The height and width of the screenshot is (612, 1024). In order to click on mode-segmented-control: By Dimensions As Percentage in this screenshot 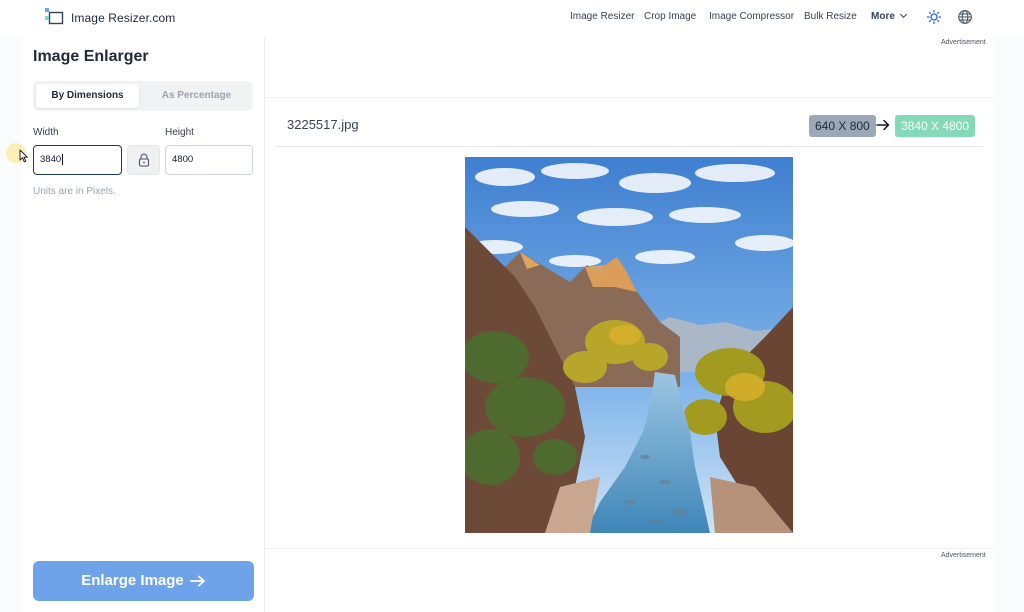, I will do `click(143, 96)`.